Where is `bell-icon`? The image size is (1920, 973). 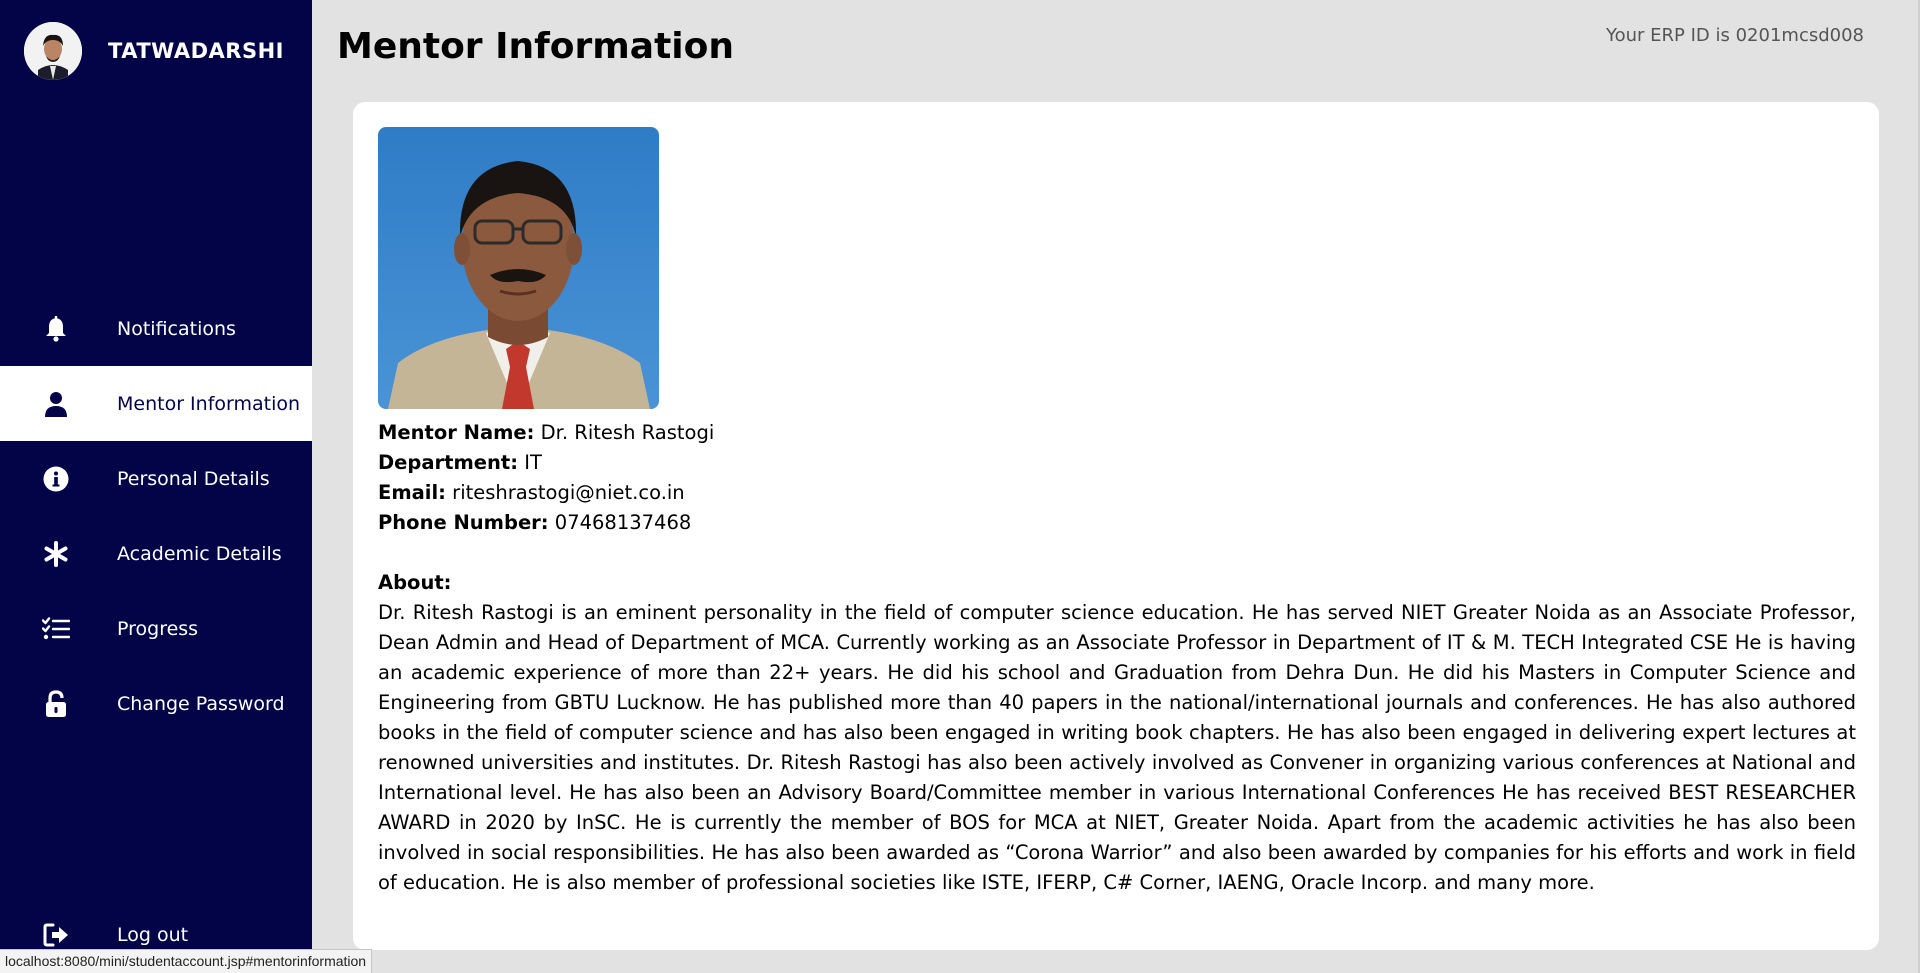 bell-icon is located at coordinates (56, 329).